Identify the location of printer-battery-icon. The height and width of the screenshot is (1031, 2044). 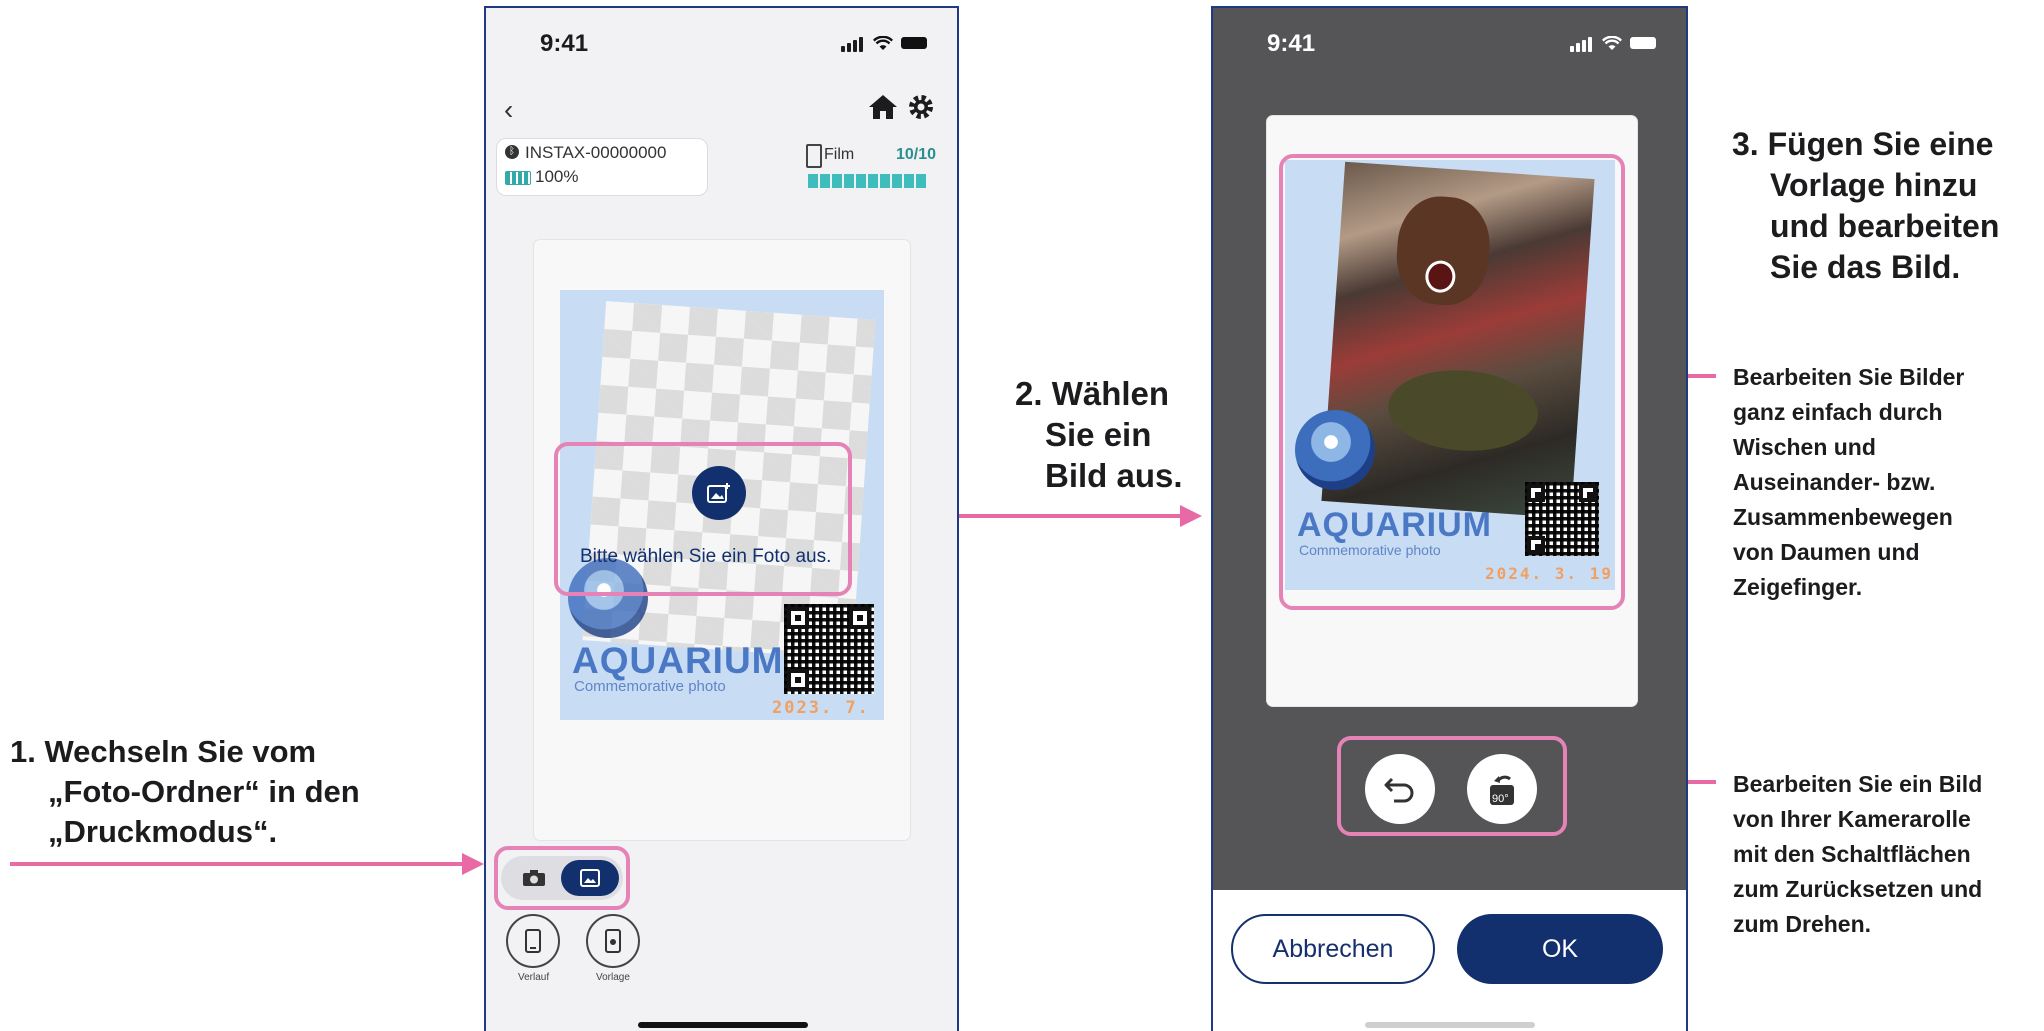
(518, 178).